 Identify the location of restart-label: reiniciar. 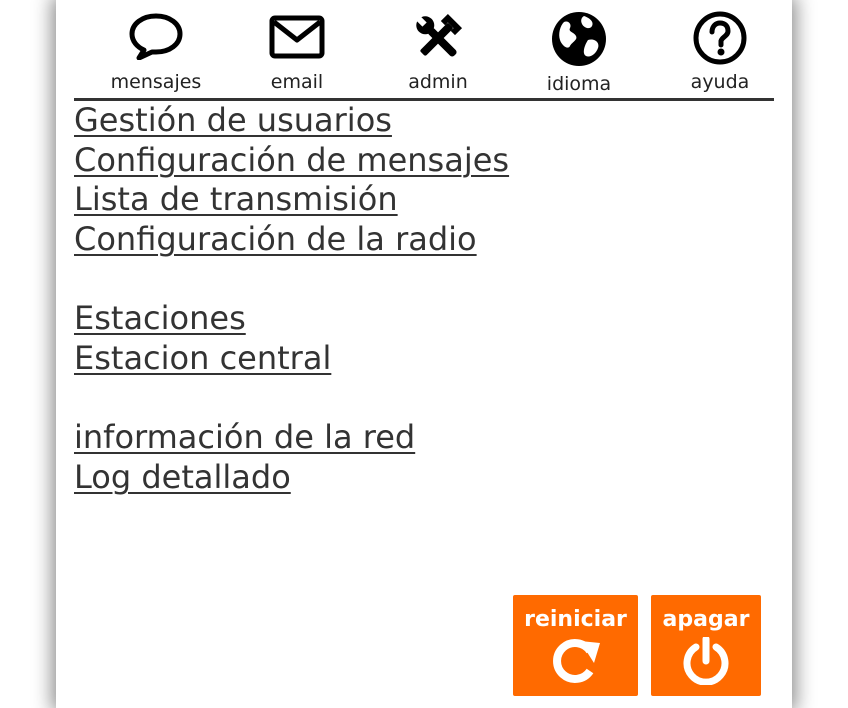
(575, 619).